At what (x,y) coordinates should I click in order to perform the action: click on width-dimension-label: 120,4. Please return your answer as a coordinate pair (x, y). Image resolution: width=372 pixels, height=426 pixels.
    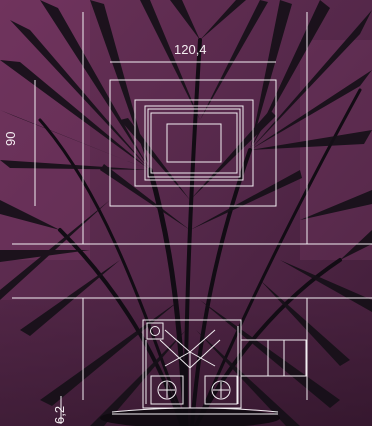
    Looking at the image, I should click on (190, 49).